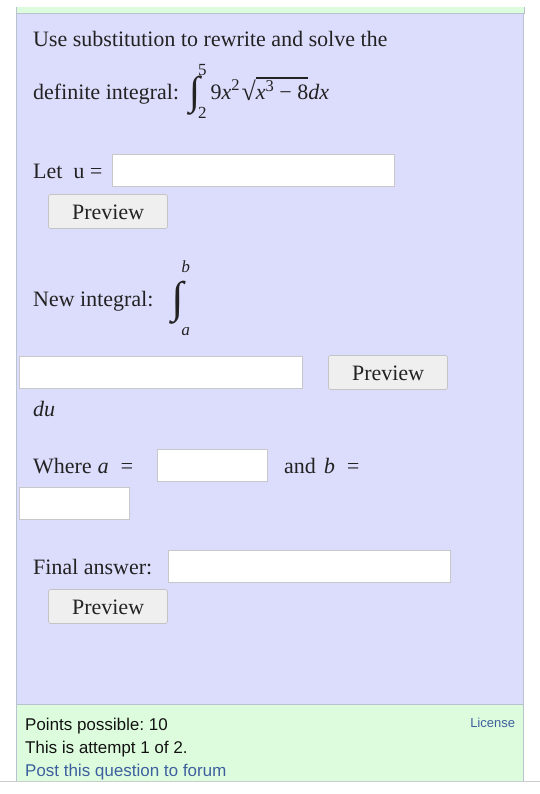 The height and width of the screenshot is (794, 540). Describe the element at coordinates (44, 409) in the screenshot. I see `math-text: du` at that location.